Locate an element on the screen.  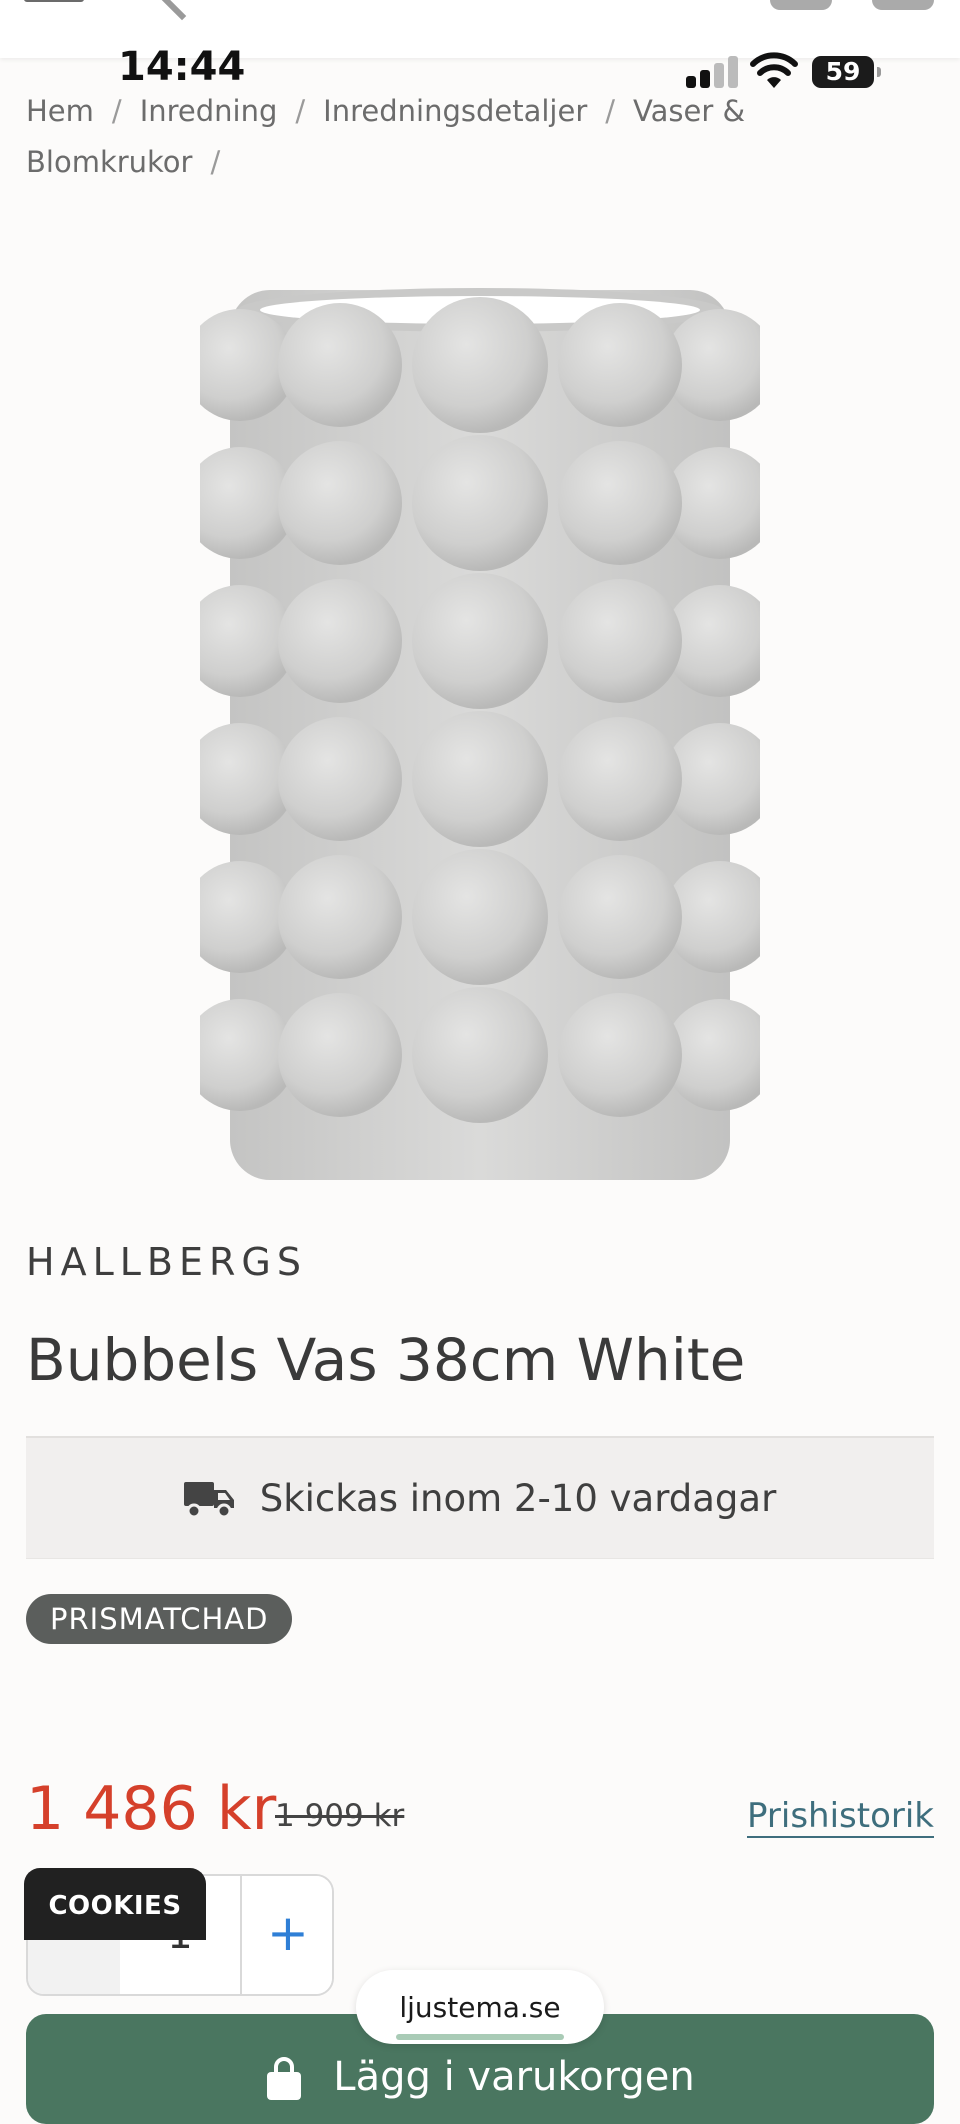
account-icon is located at coordinates (801, 5).